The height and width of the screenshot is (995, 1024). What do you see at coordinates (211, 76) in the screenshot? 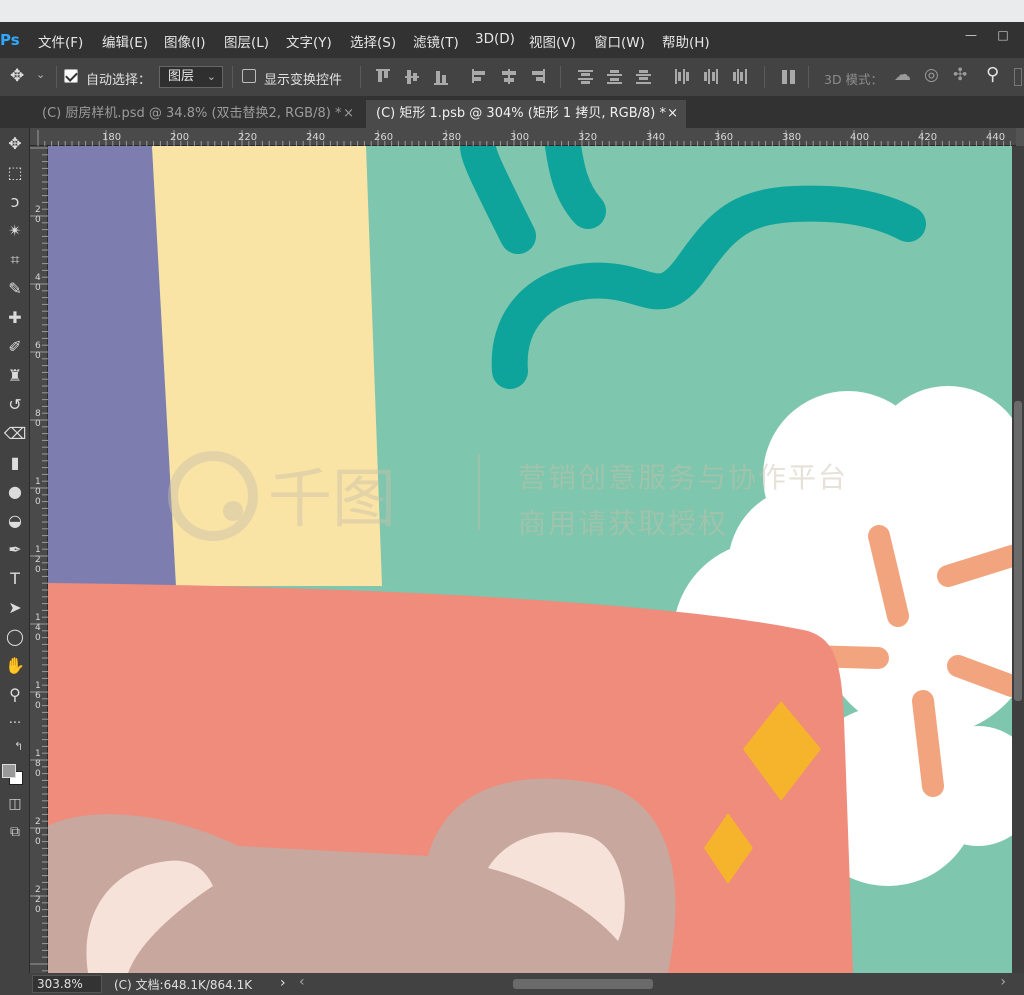
I see `chevron-down-icon: ⌄` at bounding box center [211, 76].